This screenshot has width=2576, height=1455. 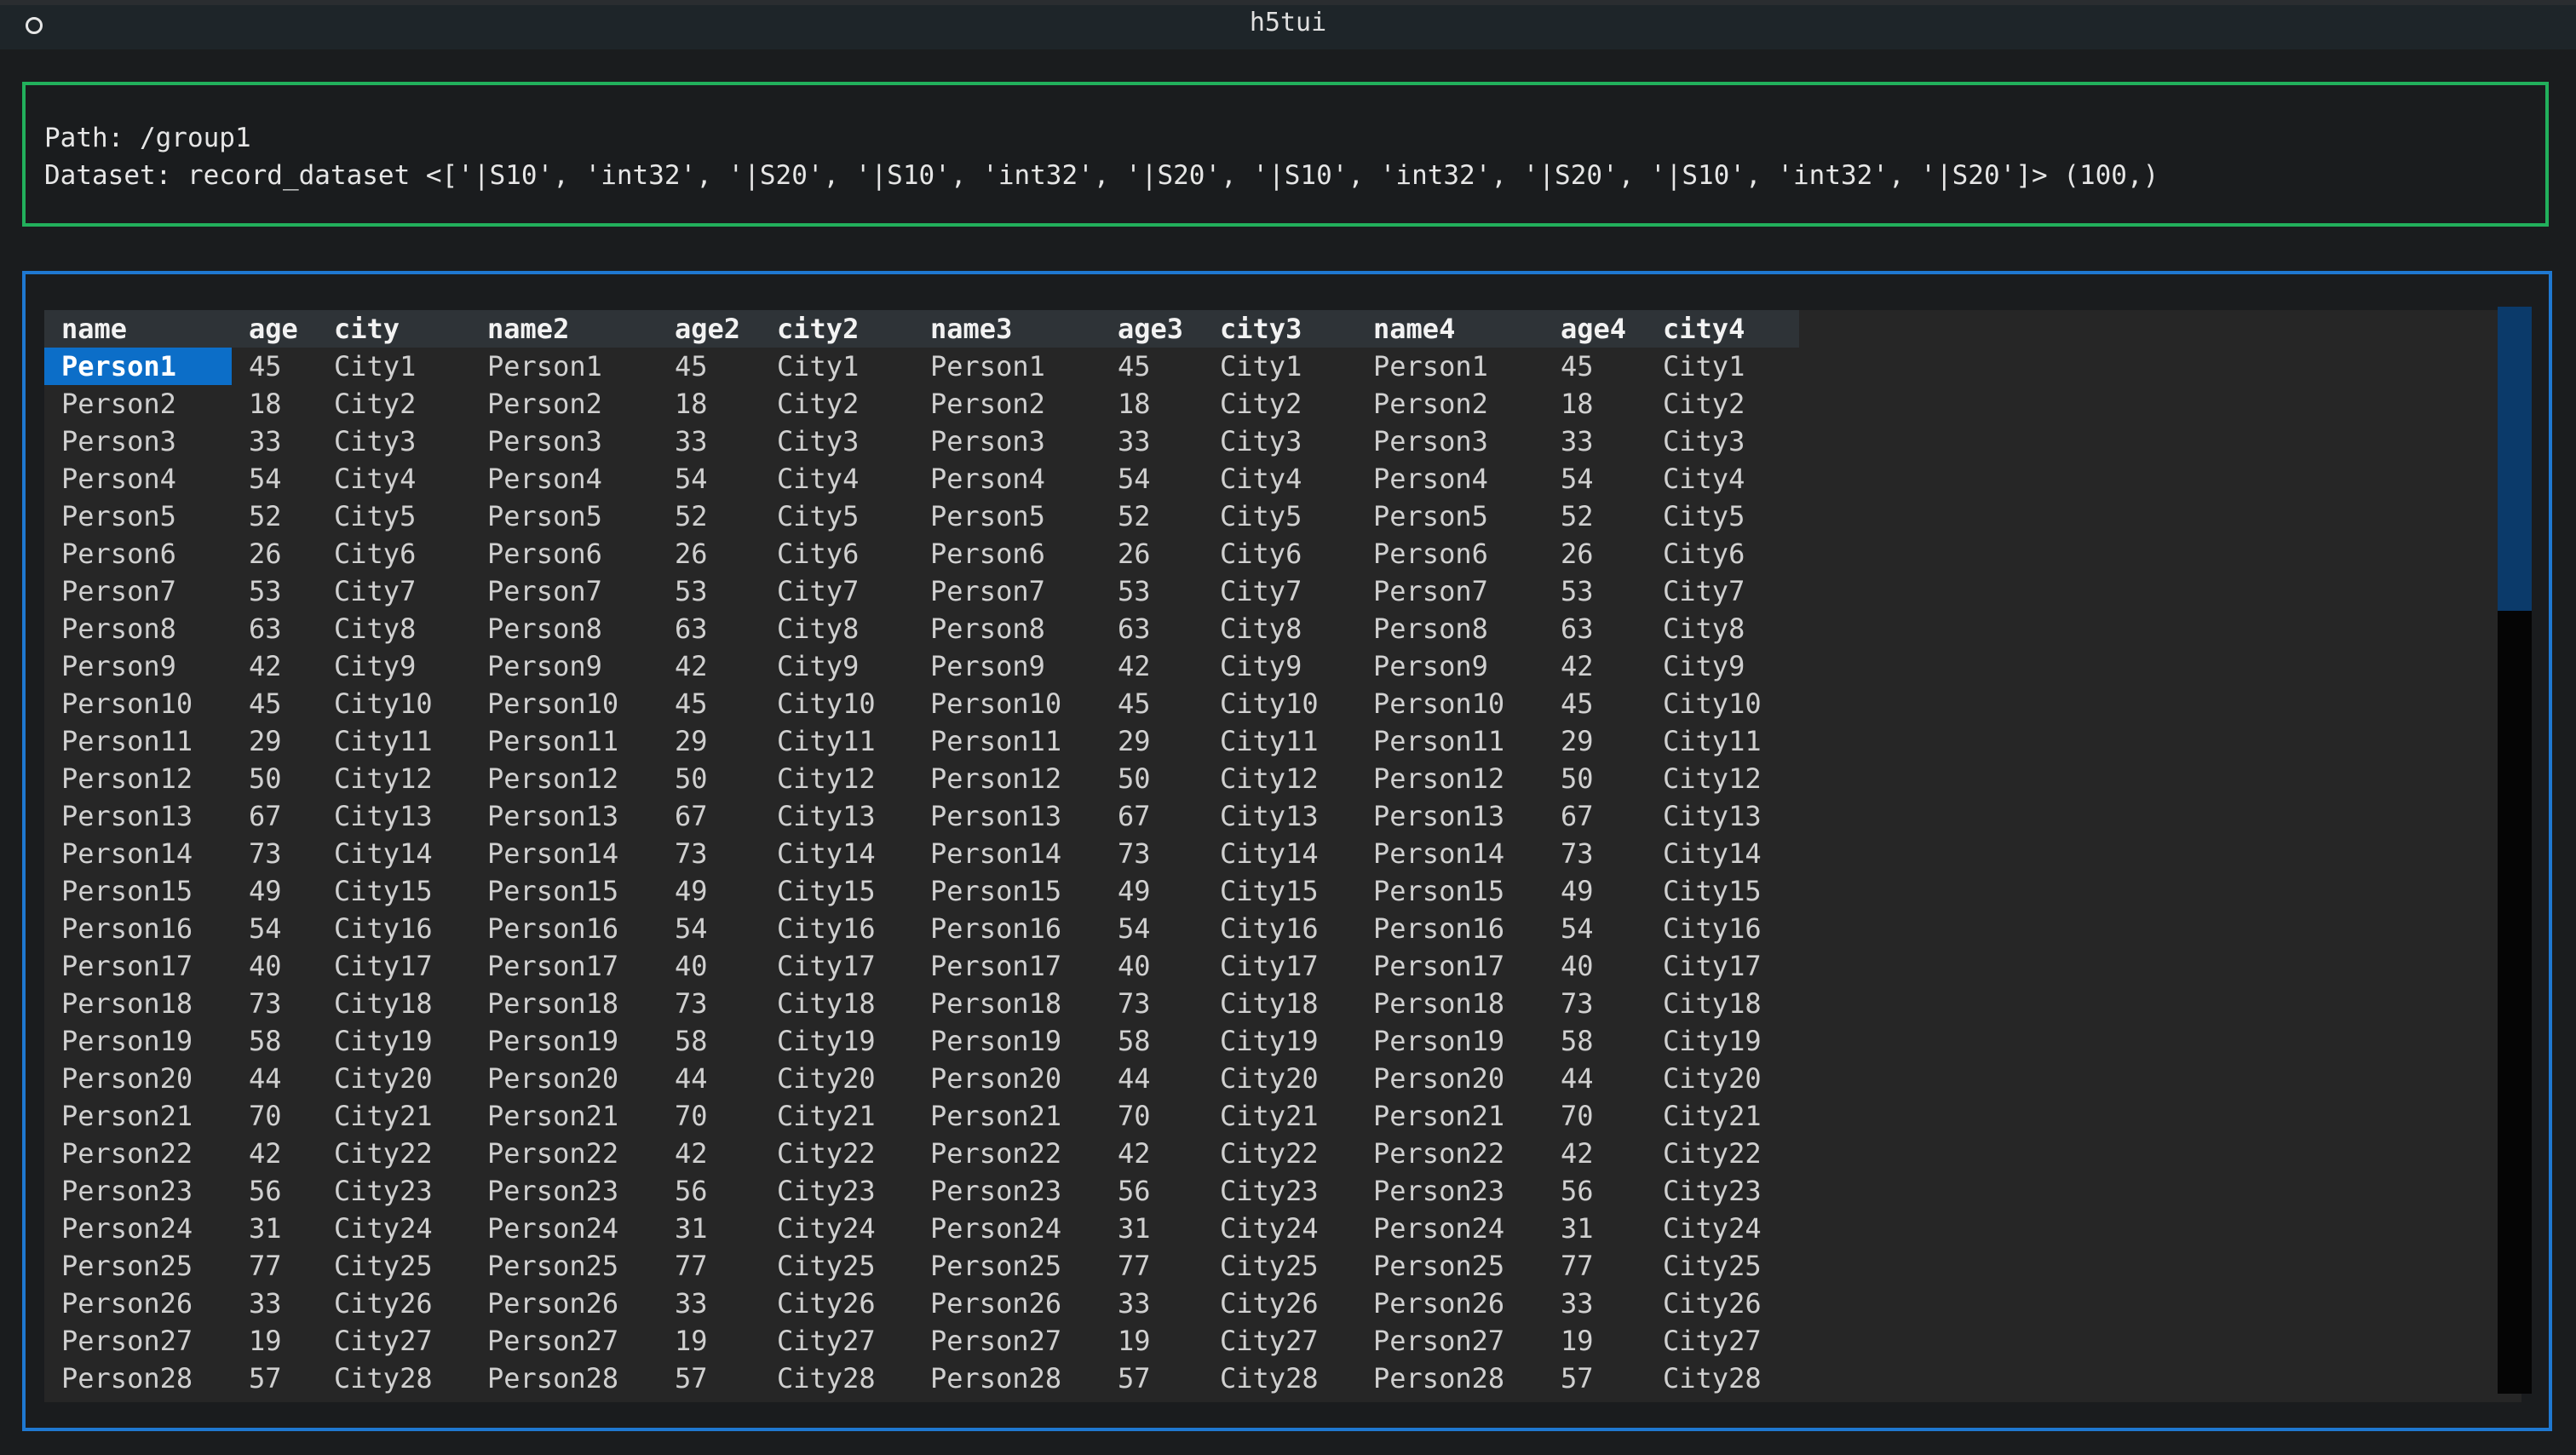 What do you see at coordinates (1578, 741) in the screenshot?
I see `table-cell-age4: 29` at bounding box center [1578, 741].